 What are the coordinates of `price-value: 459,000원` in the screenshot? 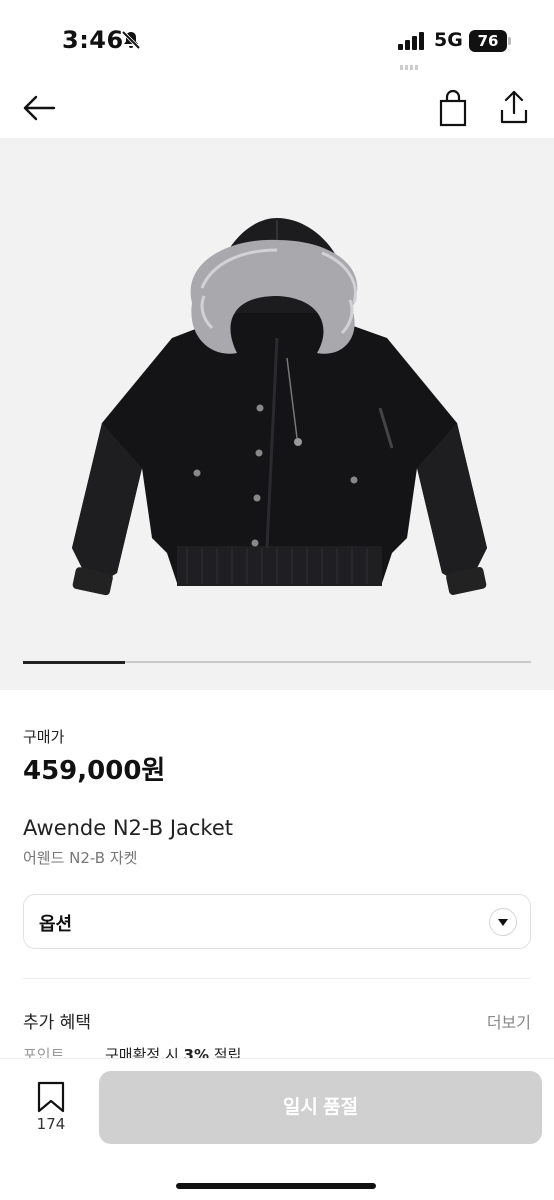 It's located at (94, 771).